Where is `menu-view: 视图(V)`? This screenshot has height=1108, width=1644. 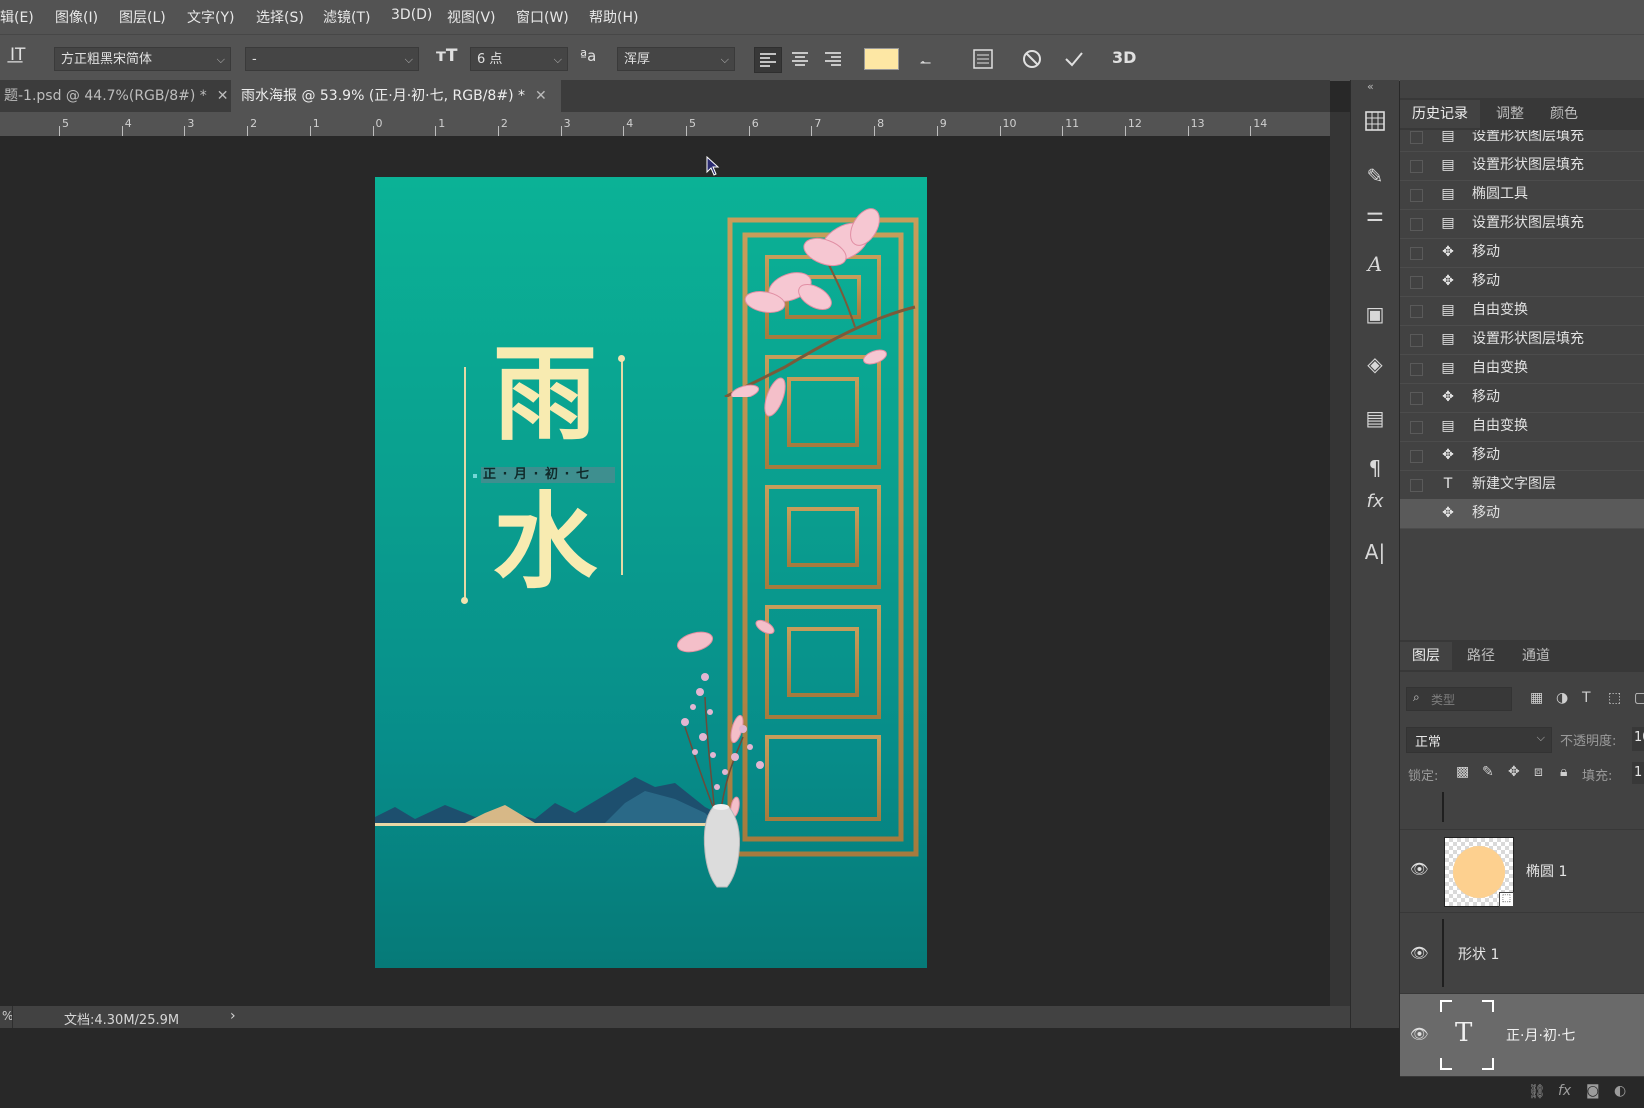 menu-view: 视图(V) is located at coordinates (471, 17).